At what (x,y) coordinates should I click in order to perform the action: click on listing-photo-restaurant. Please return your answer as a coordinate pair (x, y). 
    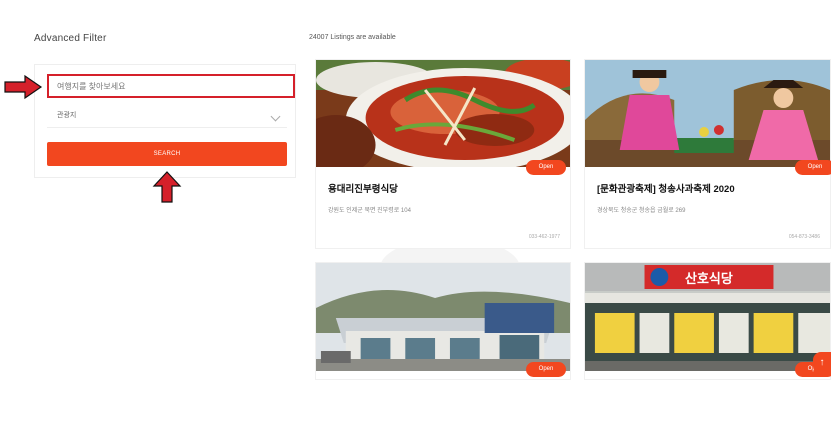
    Looking at the image, I should click on (443, 317).